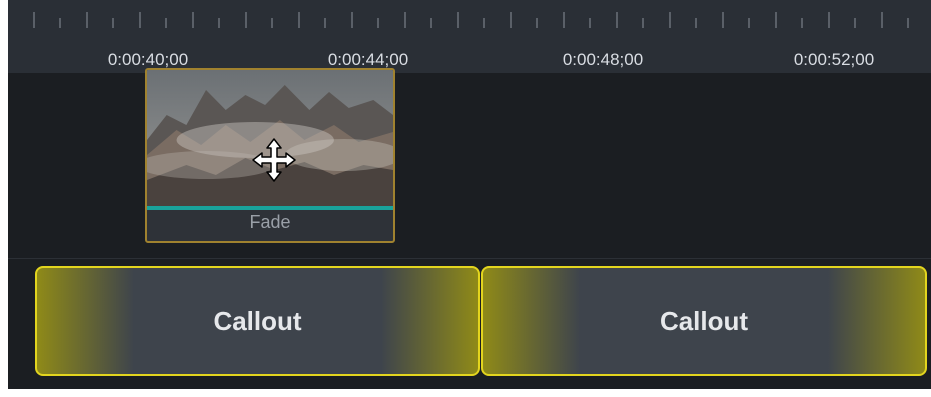  I want to click on media-clip-selected: Fade, so click(270, 155).